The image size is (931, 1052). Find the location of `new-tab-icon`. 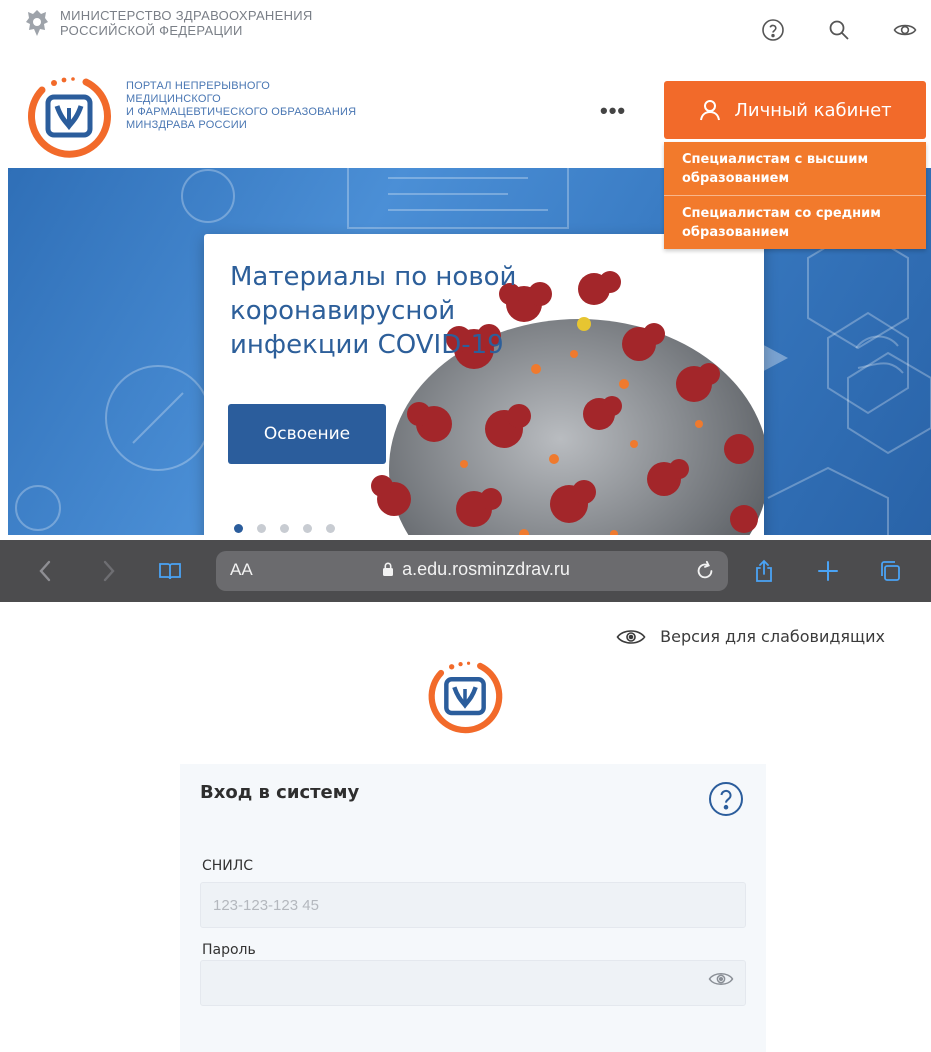

new-tab-icon is located at coordinates (828, 571).